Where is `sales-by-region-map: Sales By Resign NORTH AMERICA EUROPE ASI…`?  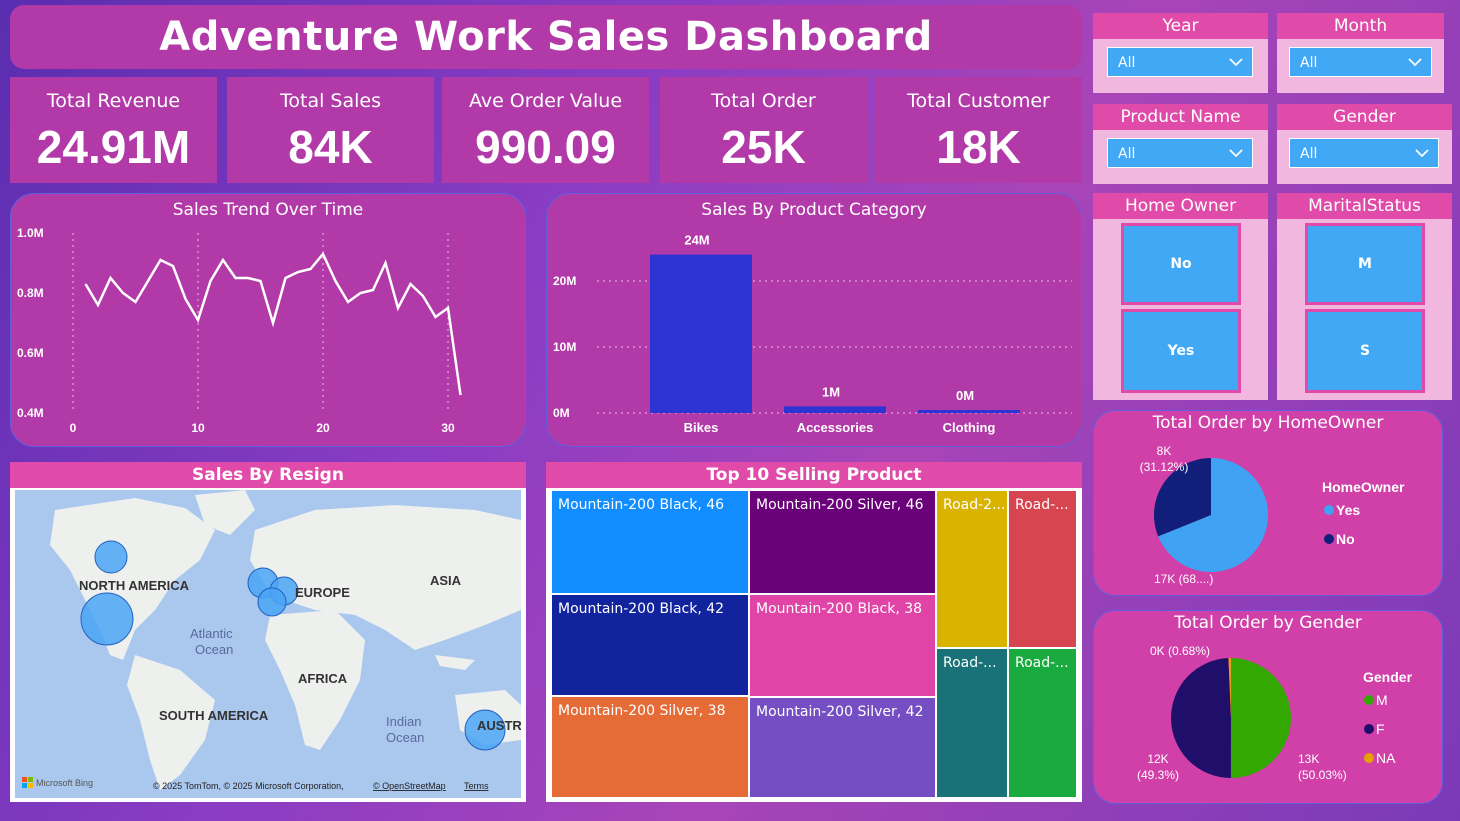
sales-by-region-map: Sales By Resign NORTH AMERICA EUROPE ASI… is located at coordinates (268, 632).